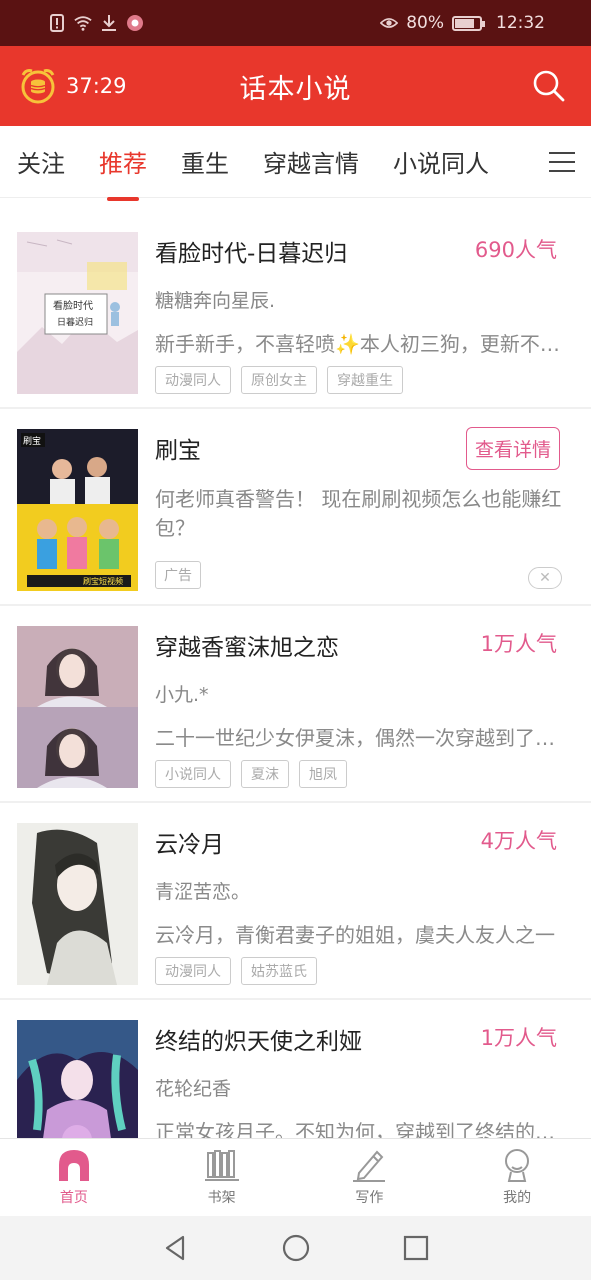  I want to click on book-title: 穿越香蜜沫旭之恋, so click(247, 648).